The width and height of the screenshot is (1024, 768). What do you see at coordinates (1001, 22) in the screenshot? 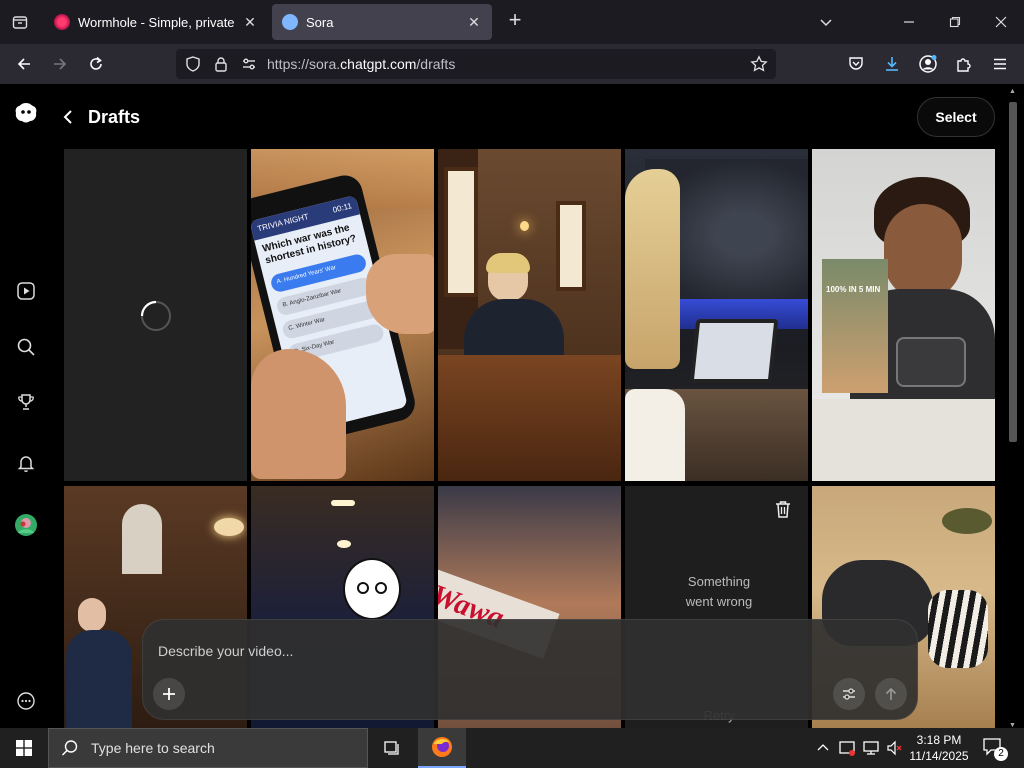
I see `close-window-button` at bounding box center [1001, 22].